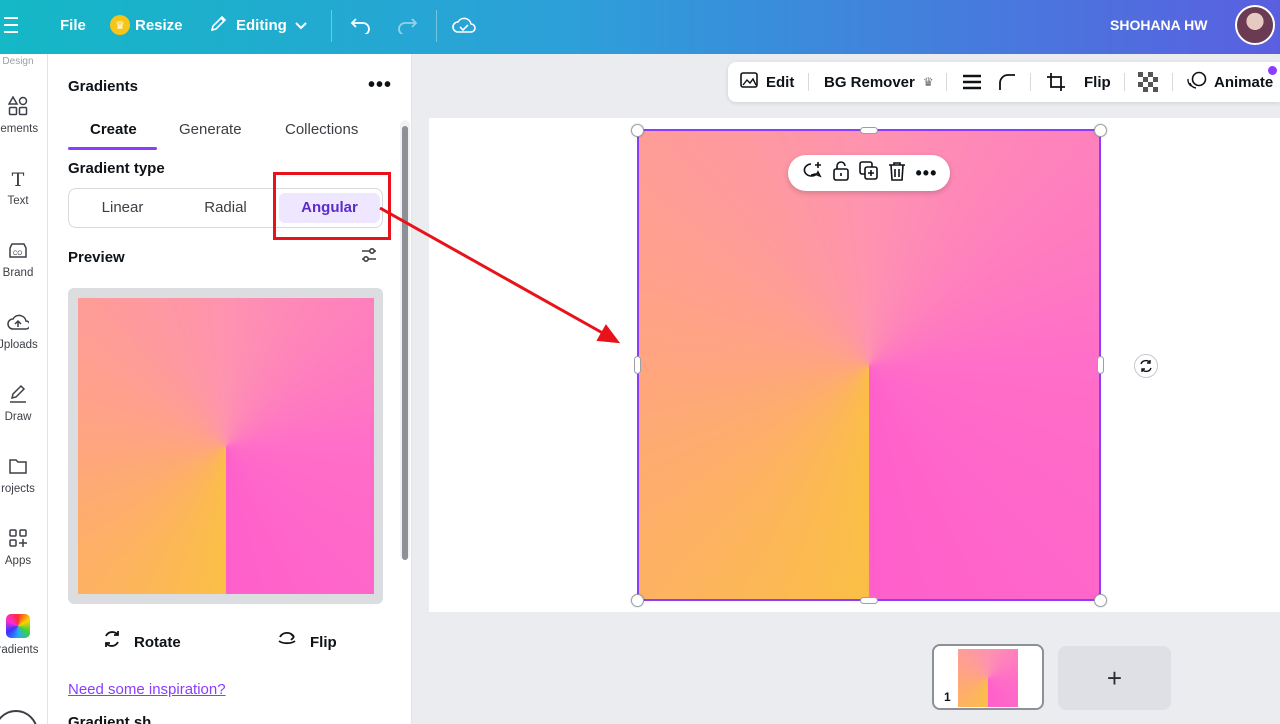 This screenshot has height=724, width=1280. I want to click on inspiration-link: Need some inspiration?, so click(147, 689).